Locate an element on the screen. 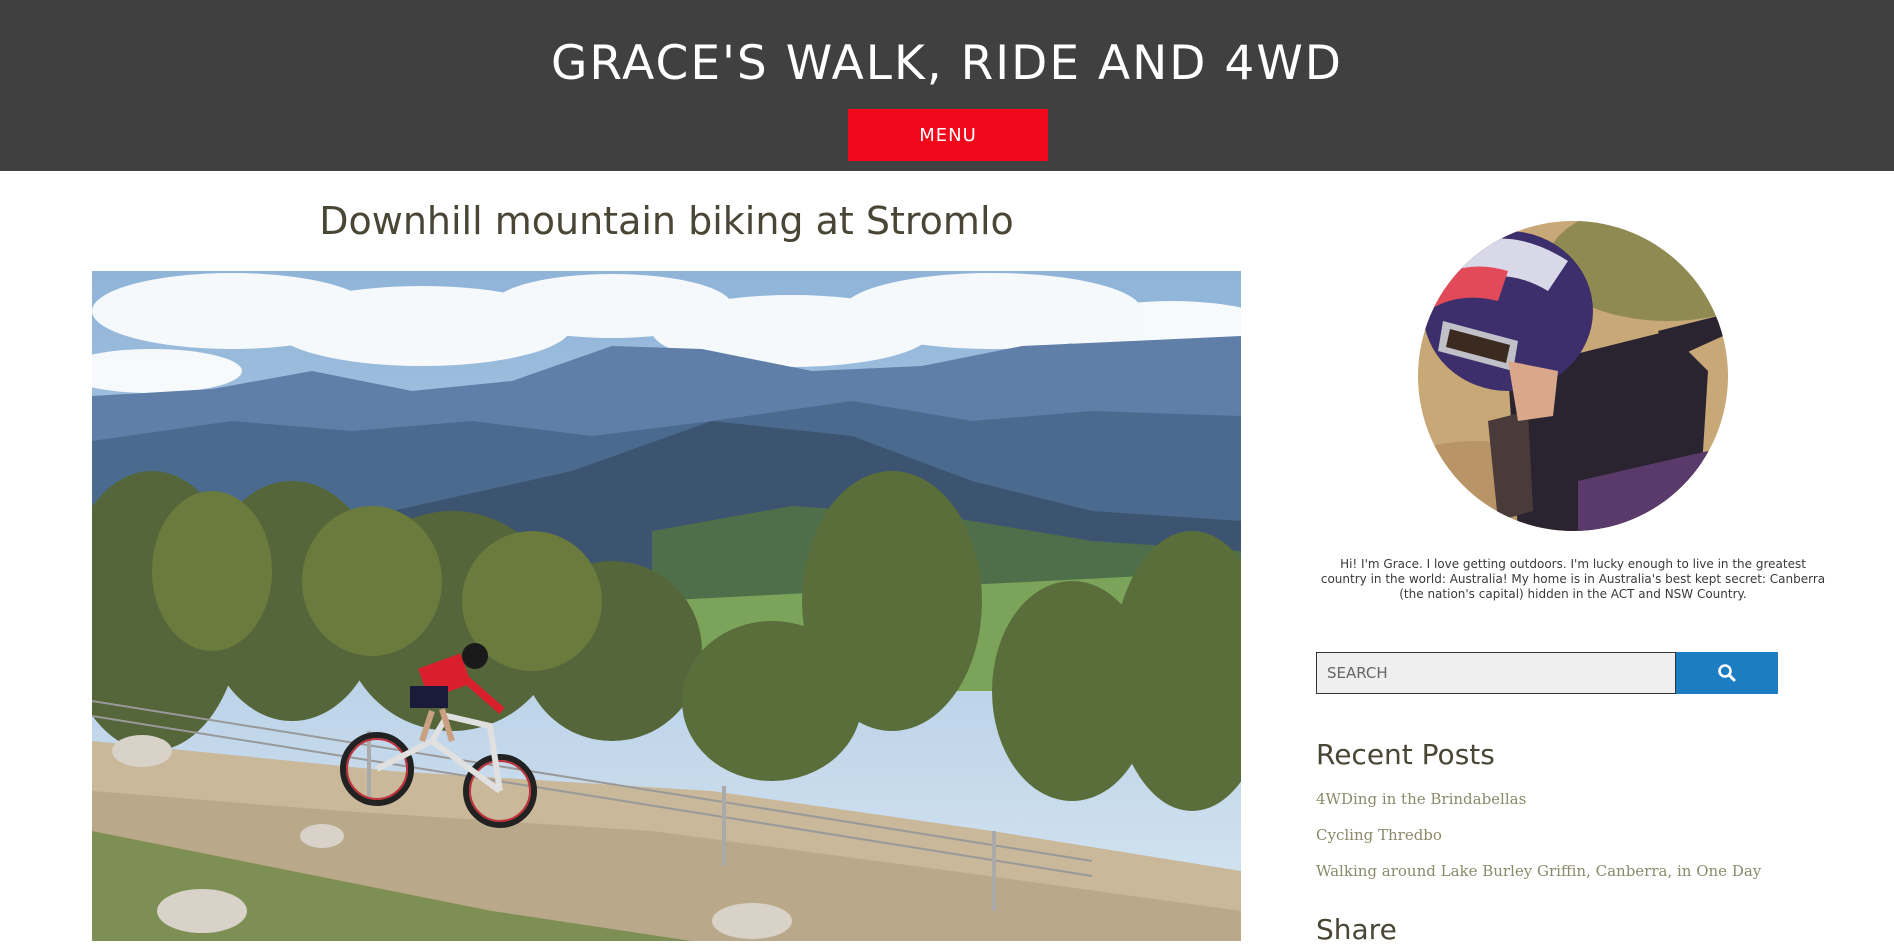  list-item: Cycling Thredbo is located at coordinates (1538, 839).